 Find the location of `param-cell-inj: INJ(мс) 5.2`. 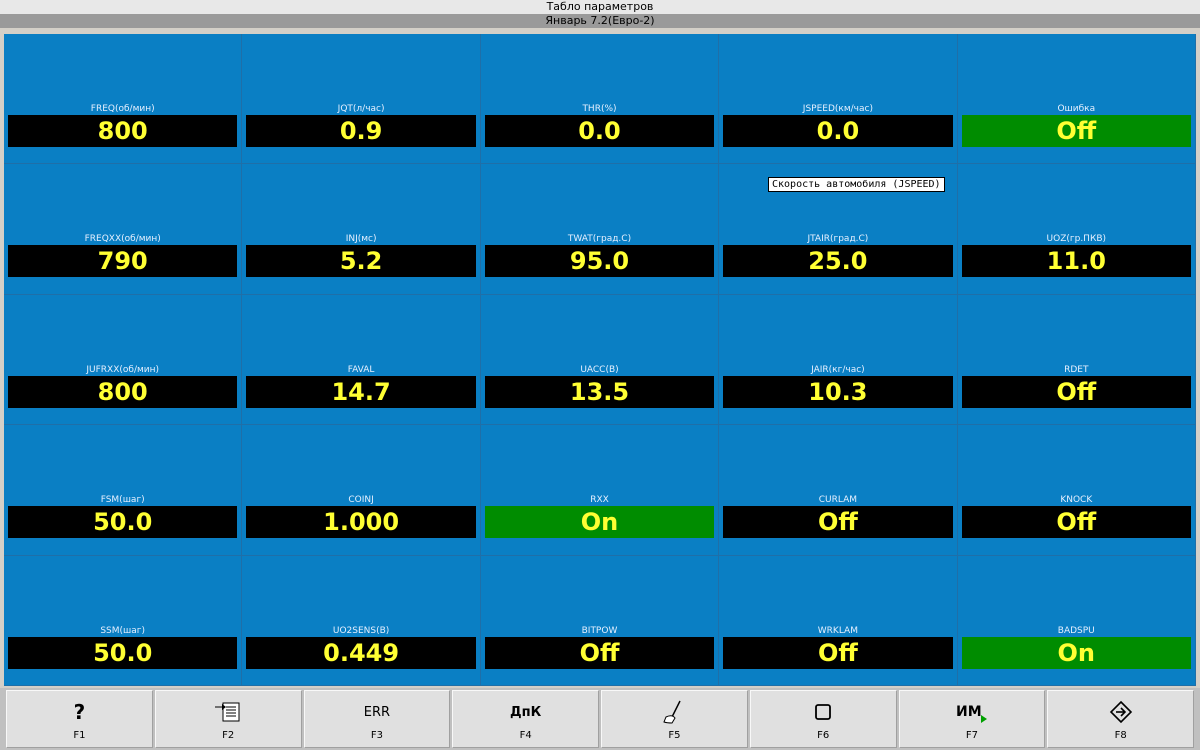

param-cell-inj: INJ(мс) 5.2 is located at coordinates (361, 229).